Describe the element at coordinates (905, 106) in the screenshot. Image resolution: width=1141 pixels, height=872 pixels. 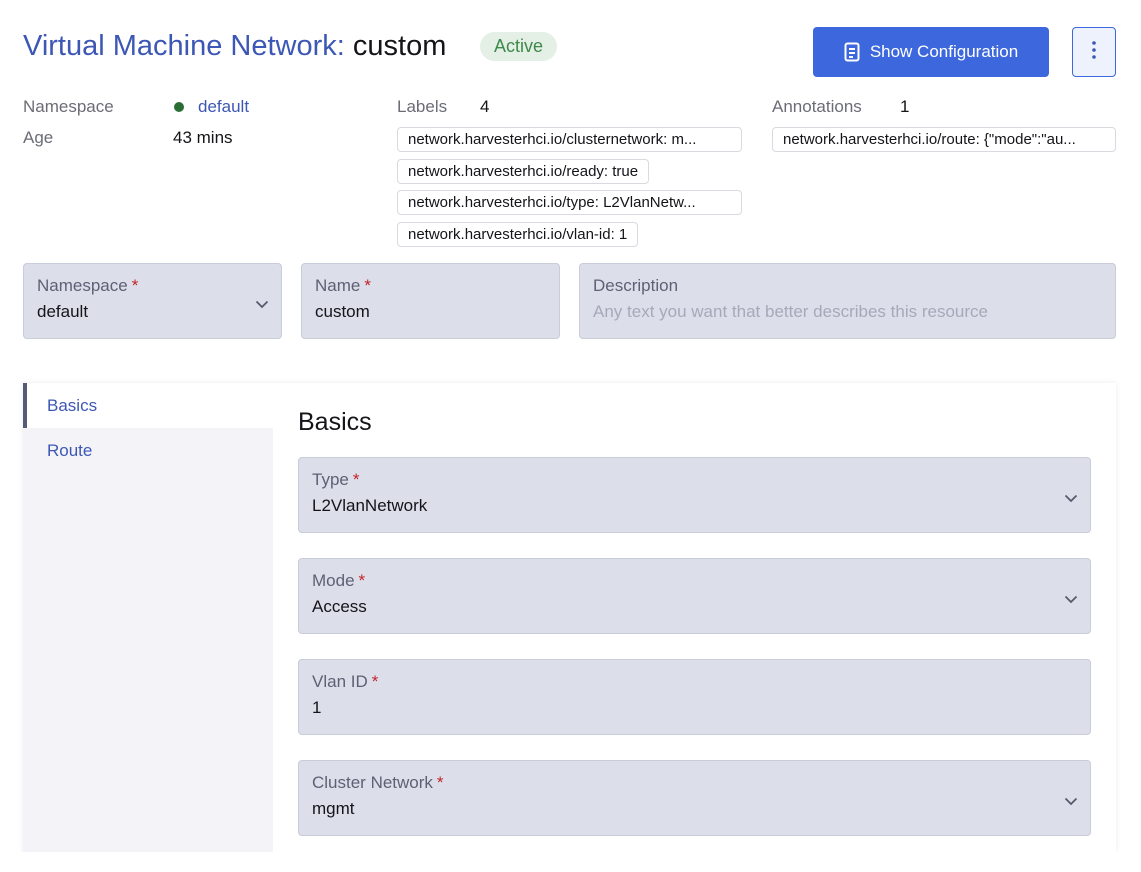
I see `annotations-count: 1` at that location.